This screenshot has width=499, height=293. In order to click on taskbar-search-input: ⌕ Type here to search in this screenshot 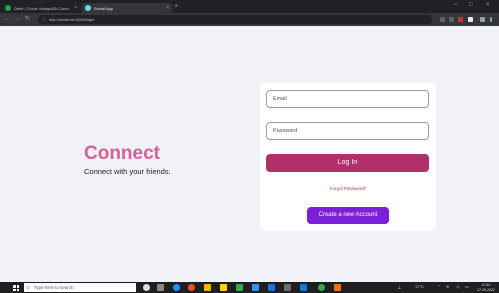, I will do `click(80, 287)`.